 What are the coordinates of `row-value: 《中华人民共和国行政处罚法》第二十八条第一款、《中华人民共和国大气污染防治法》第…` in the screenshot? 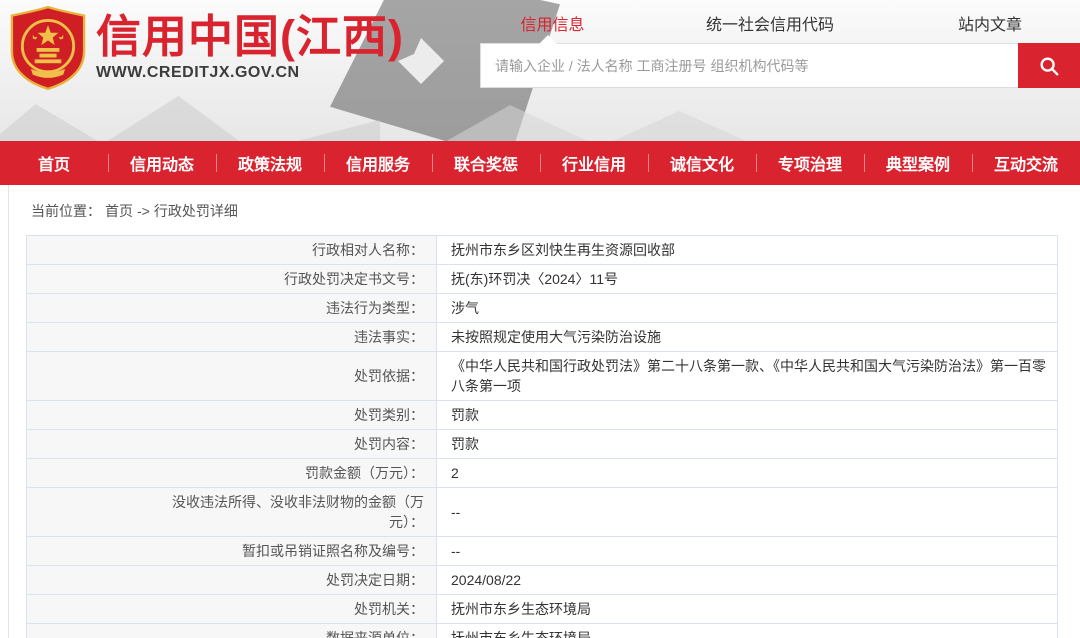 It's located at (747, 376).